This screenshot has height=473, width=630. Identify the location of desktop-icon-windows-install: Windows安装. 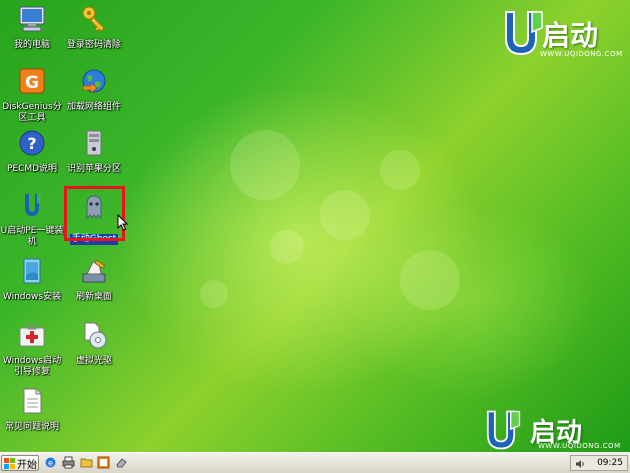
(32, 279).